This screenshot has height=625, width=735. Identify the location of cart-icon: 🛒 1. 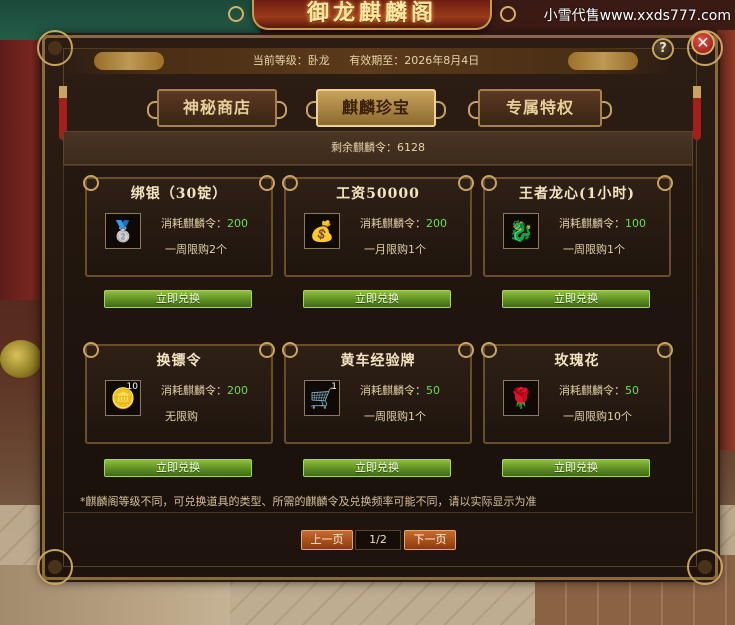
(322, 398).